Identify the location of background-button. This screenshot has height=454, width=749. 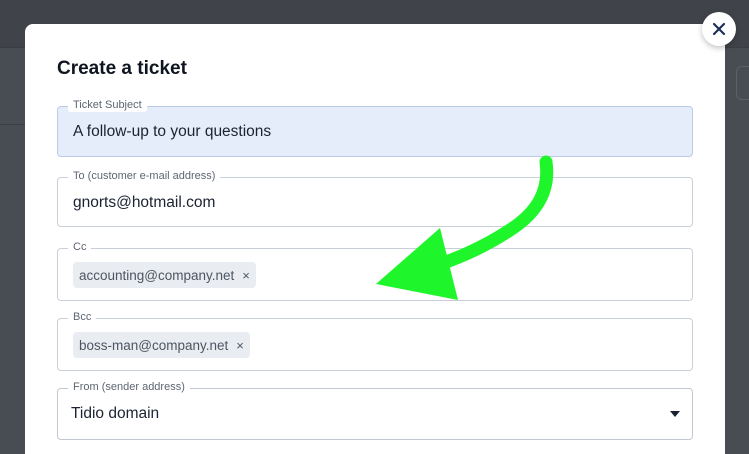
(742, 83).